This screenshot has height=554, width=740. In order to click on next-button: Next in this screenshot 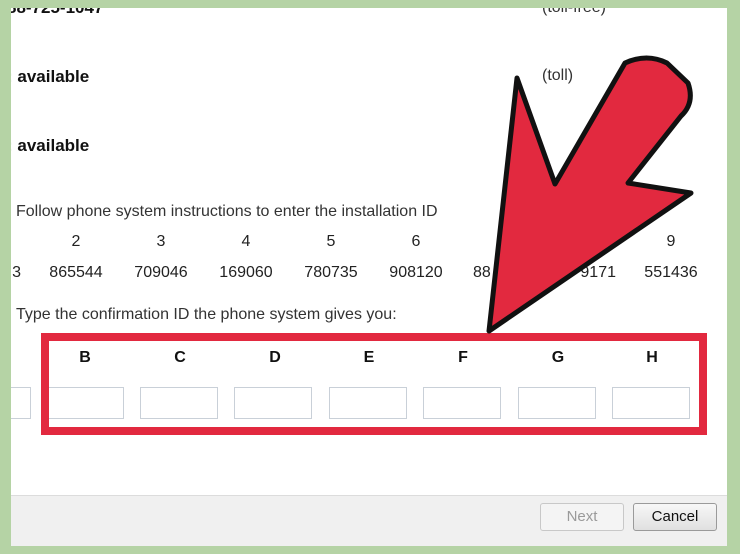, I will do `click(582, 517)`.